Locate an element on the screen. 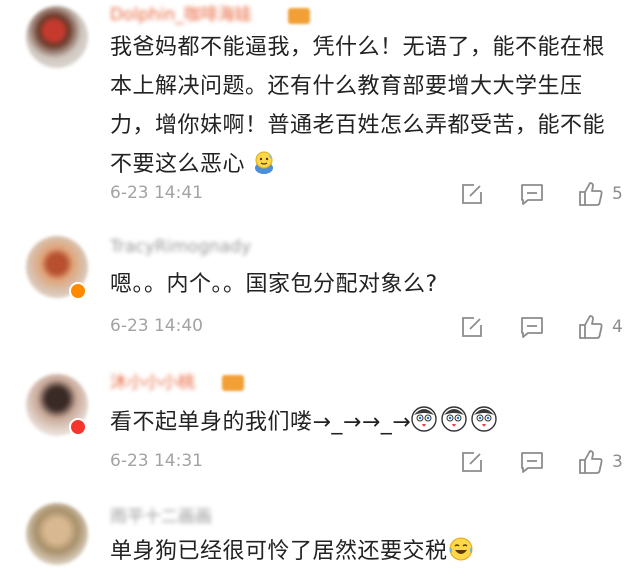  husky-face-emoji is located at coordinates (455, 425).